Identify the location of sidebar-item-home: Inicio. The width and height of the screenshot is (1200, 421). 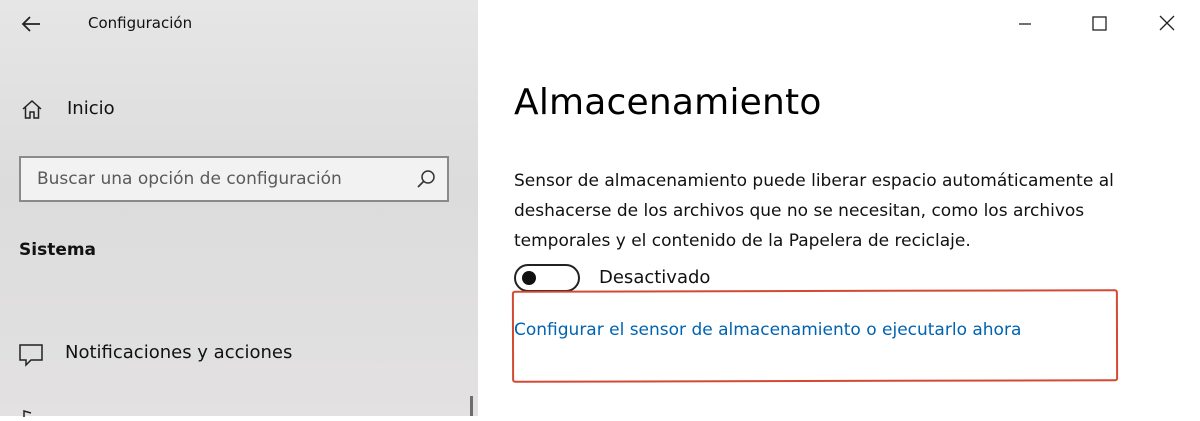
(228, 110).